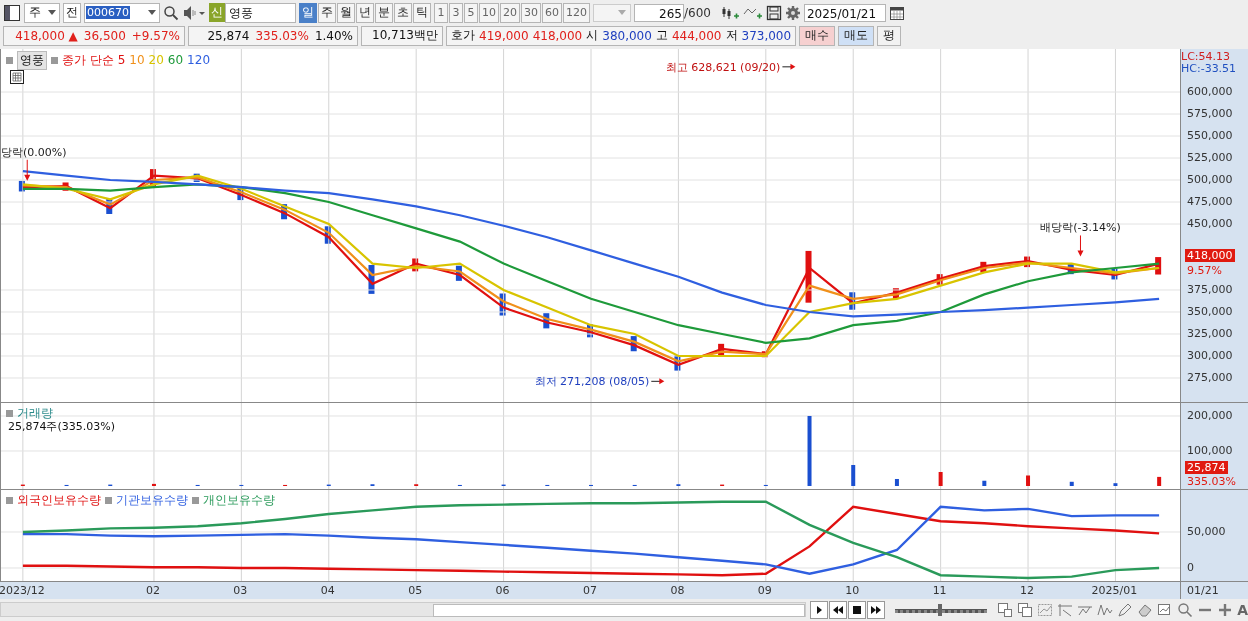  What do you see at coordinates (792, 12) in the screenshot?
I see `settings-icon` at bounding box center [792, 12].